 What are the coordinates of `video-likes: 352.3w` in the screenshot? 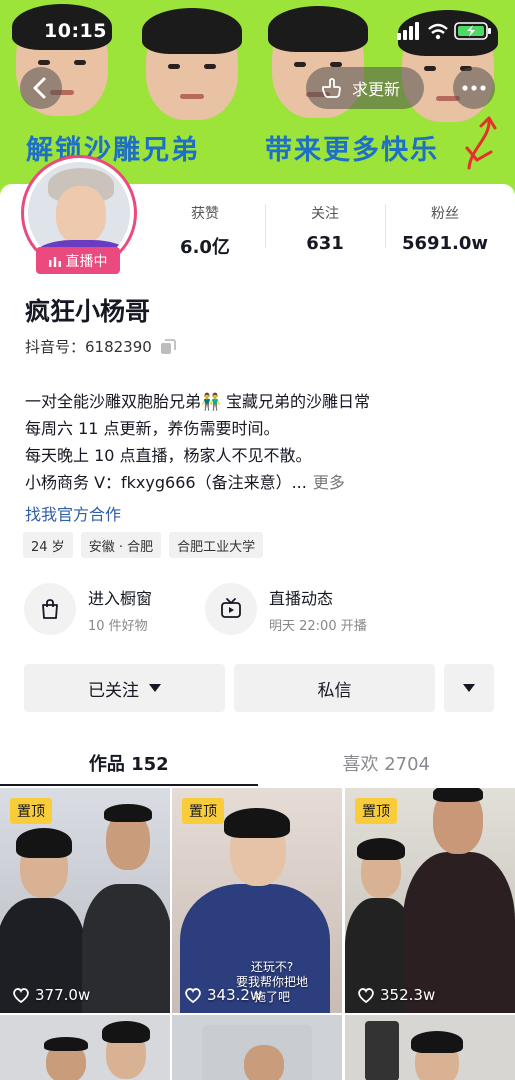 It's located at (396, 995).